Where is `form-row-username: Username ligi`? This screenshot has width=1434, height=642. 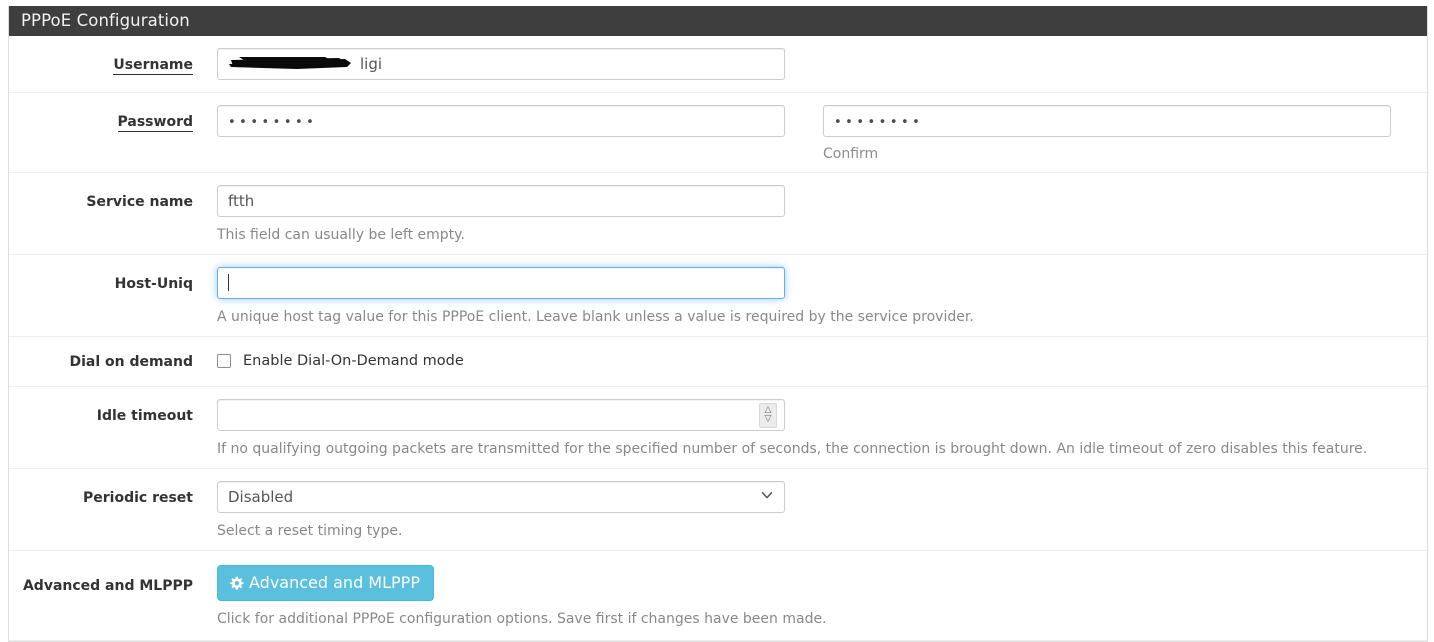
form-row-username: Username ligi is located at coordinates (718, 64).